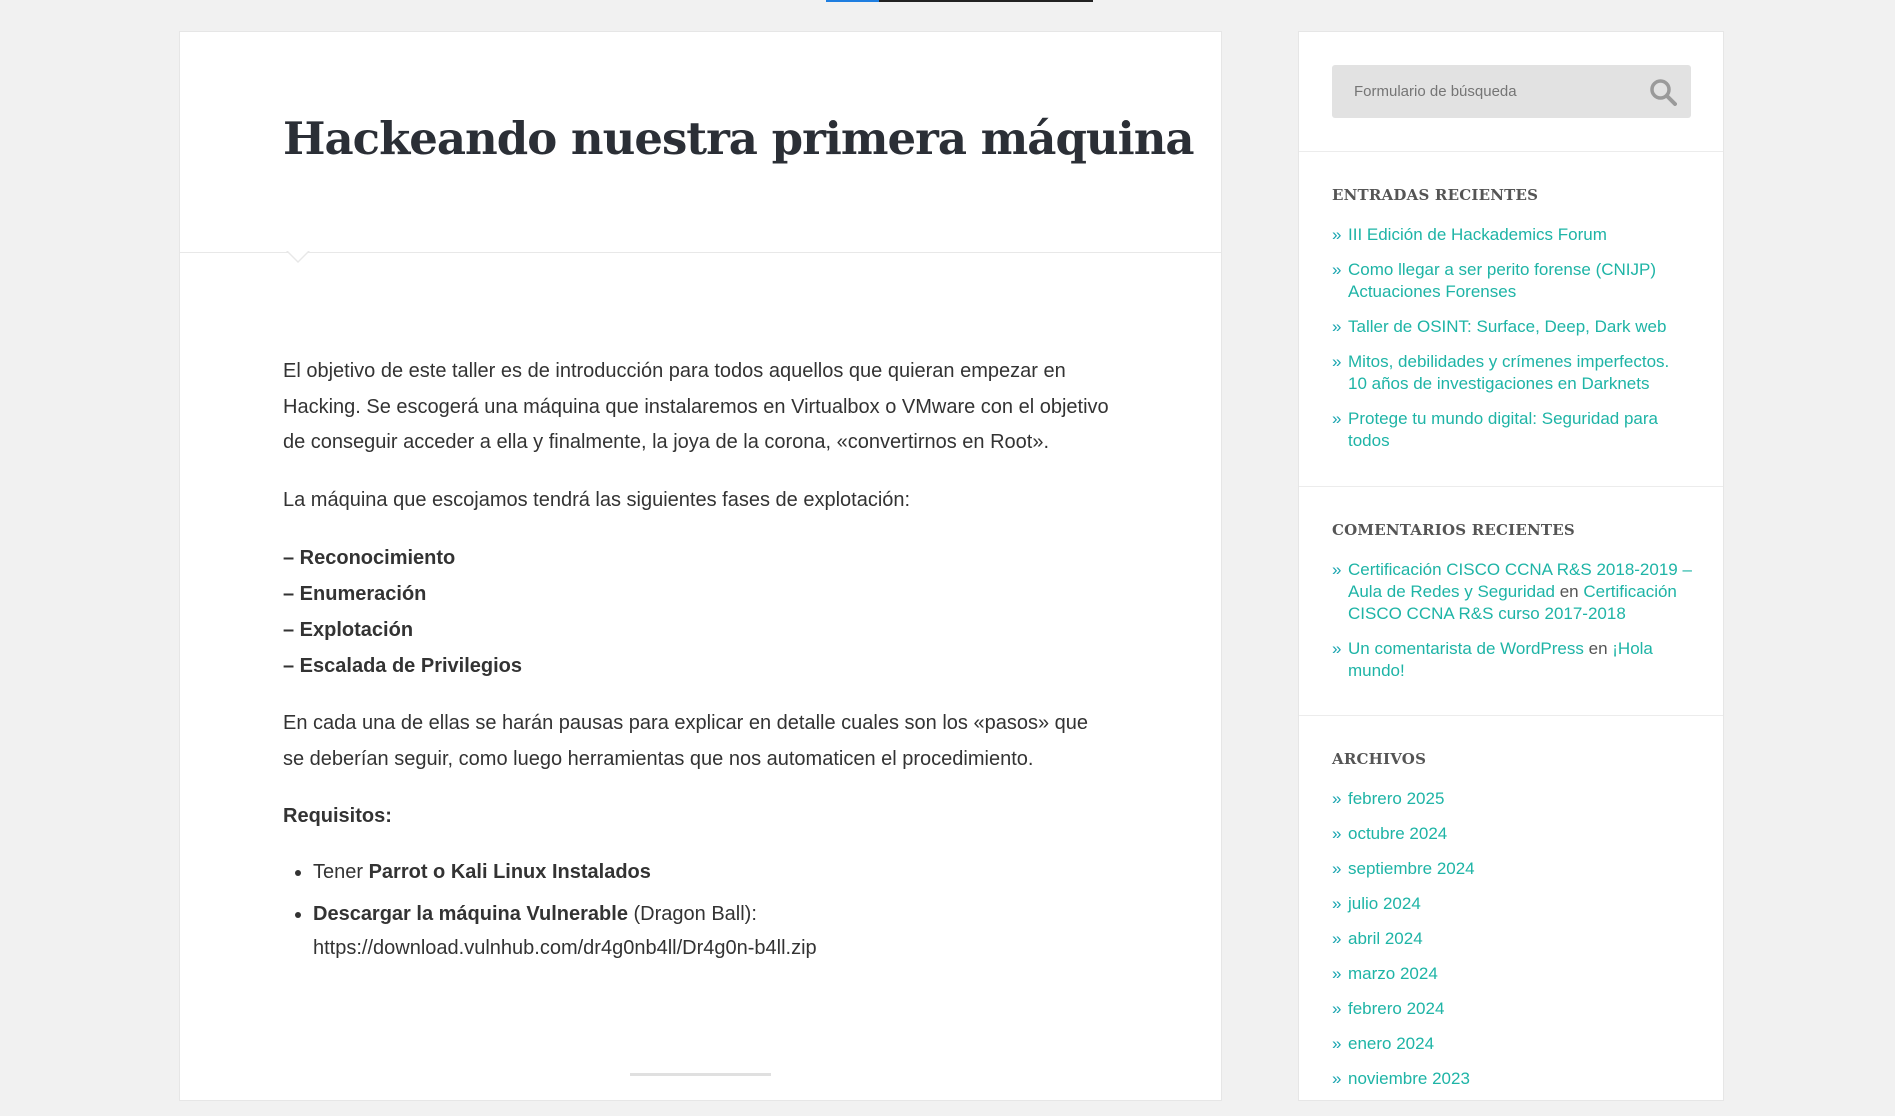  Describe the element at coordinates (1482, 91) in the screenshot. I see `search-input` at that location.